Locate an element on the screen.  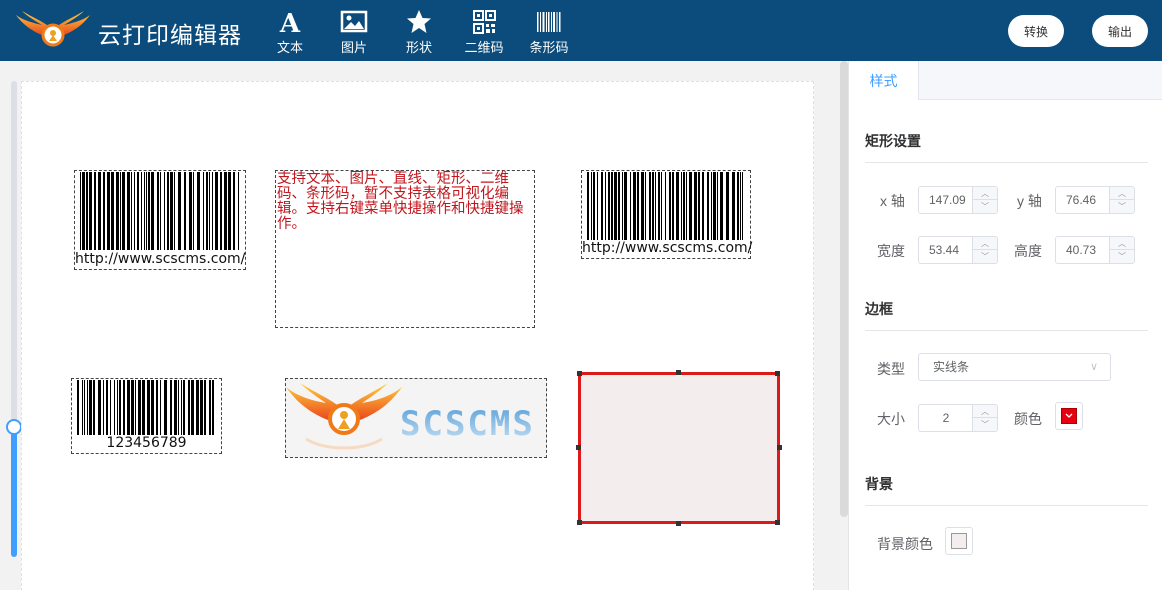
barcode-element-2: http://www.scscms.com/ is located at coordinates (667, 214).